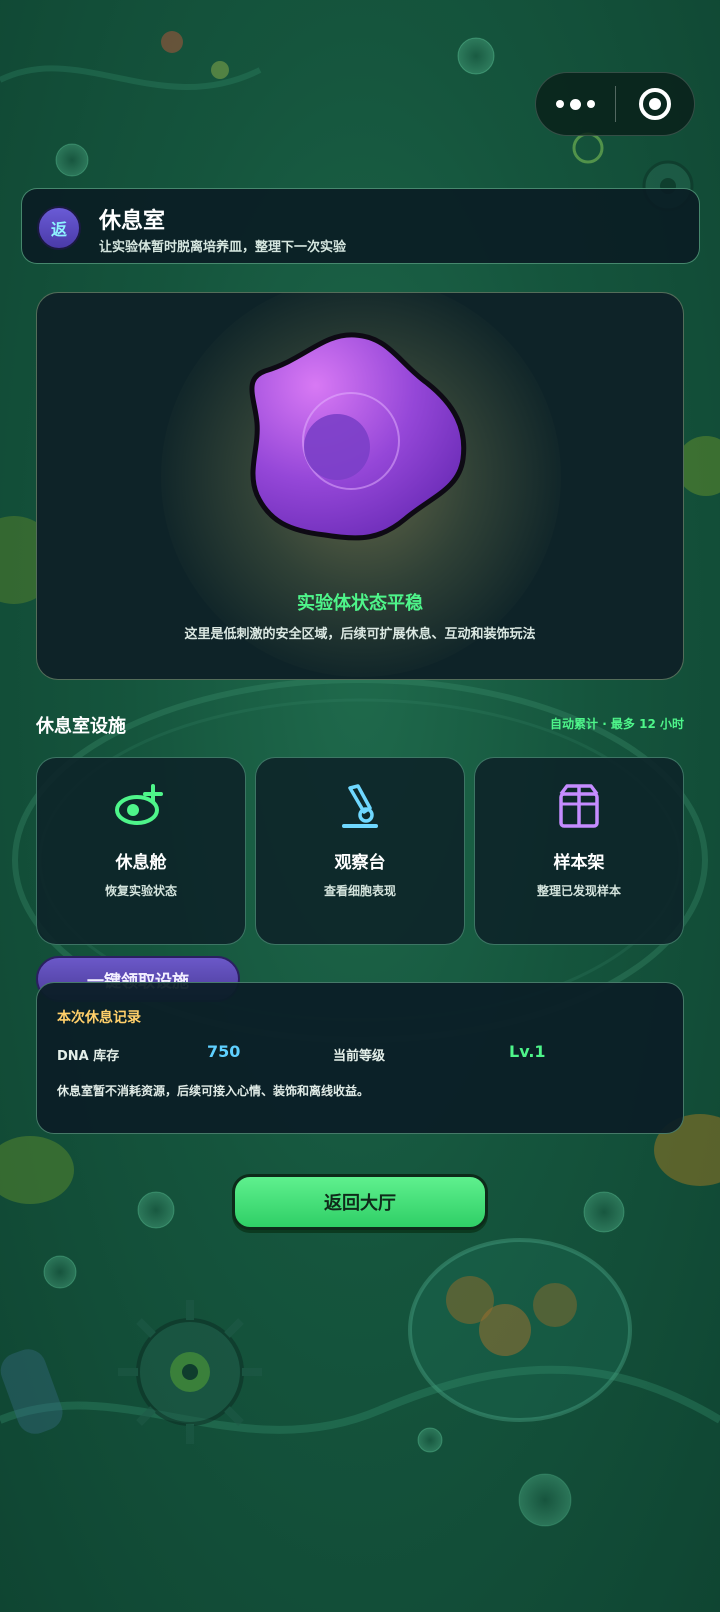  Describe the element at coordinates (223, 247) in the screenshot. I see `page-subtitle: 让实验体暂时脱离培养皿，整理下一次实验` at that location.